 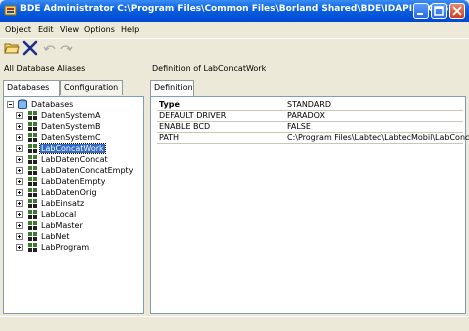 What do you see at coordinates (50, 48) in the screenshot?
I see `undo-icon` at bounding box center [50, 48].